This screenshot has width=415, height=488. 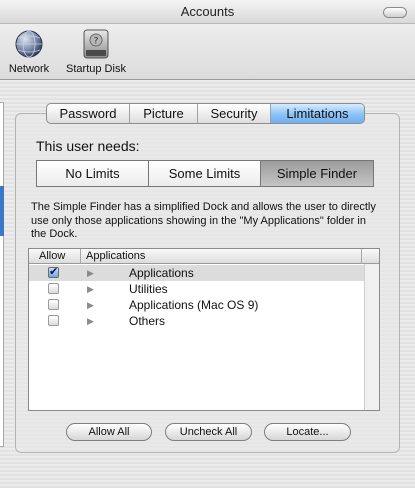 I want to click on column-header-applications: Applications, so click(x=221, y=256).